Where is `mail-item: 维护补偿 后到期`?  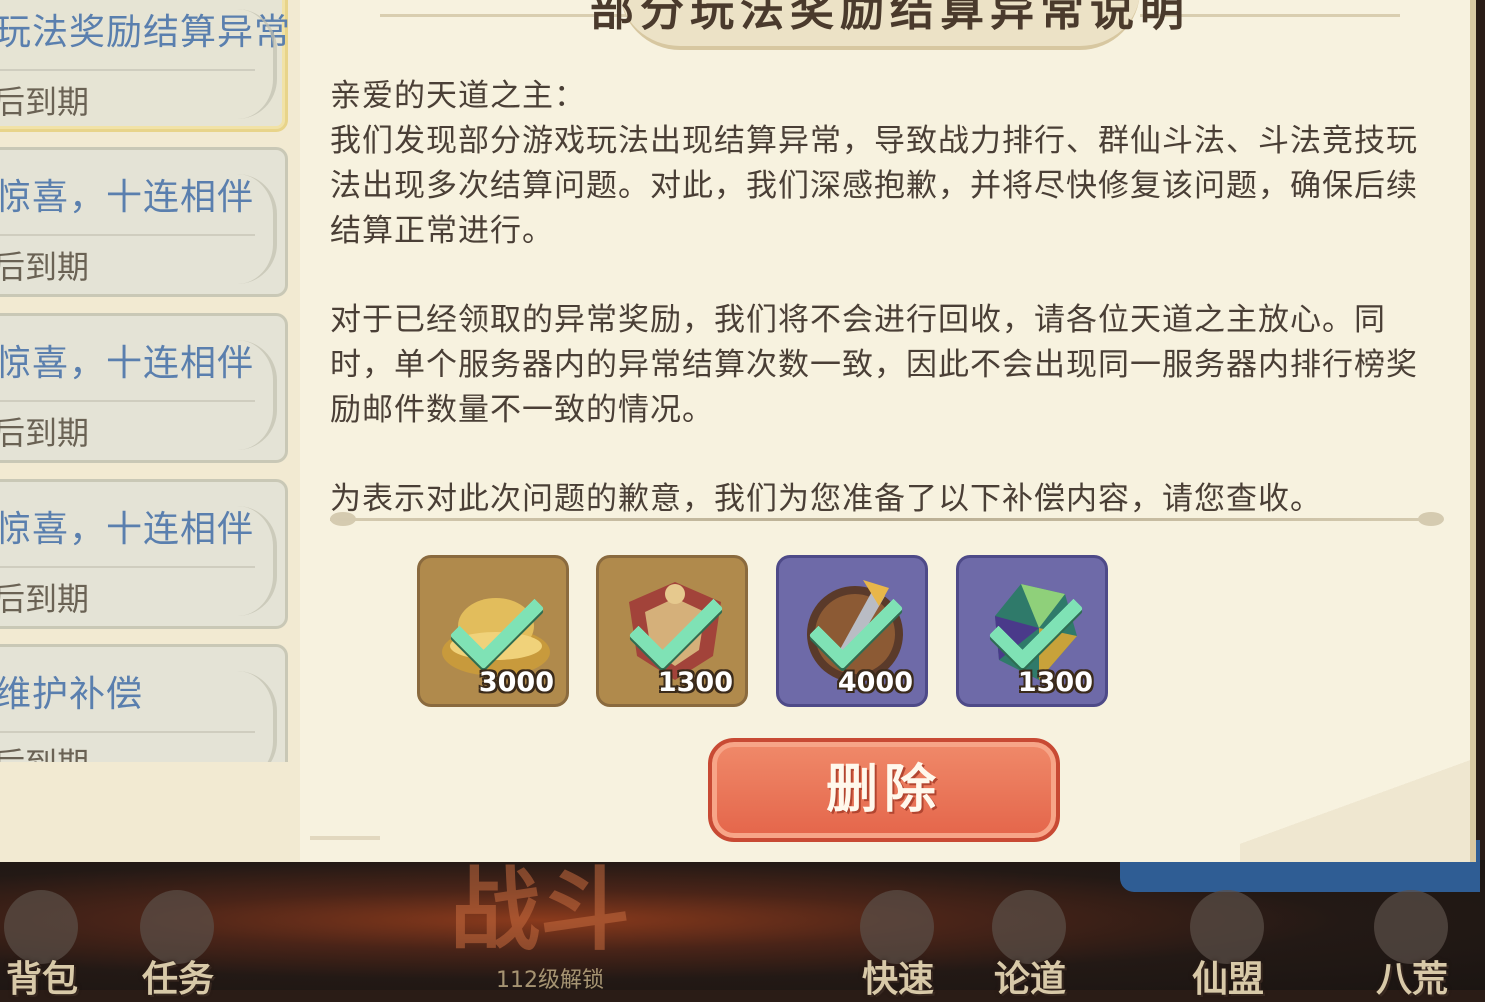 mail-item: 维护补偿 后到期 is located at coordinates (144, 703).